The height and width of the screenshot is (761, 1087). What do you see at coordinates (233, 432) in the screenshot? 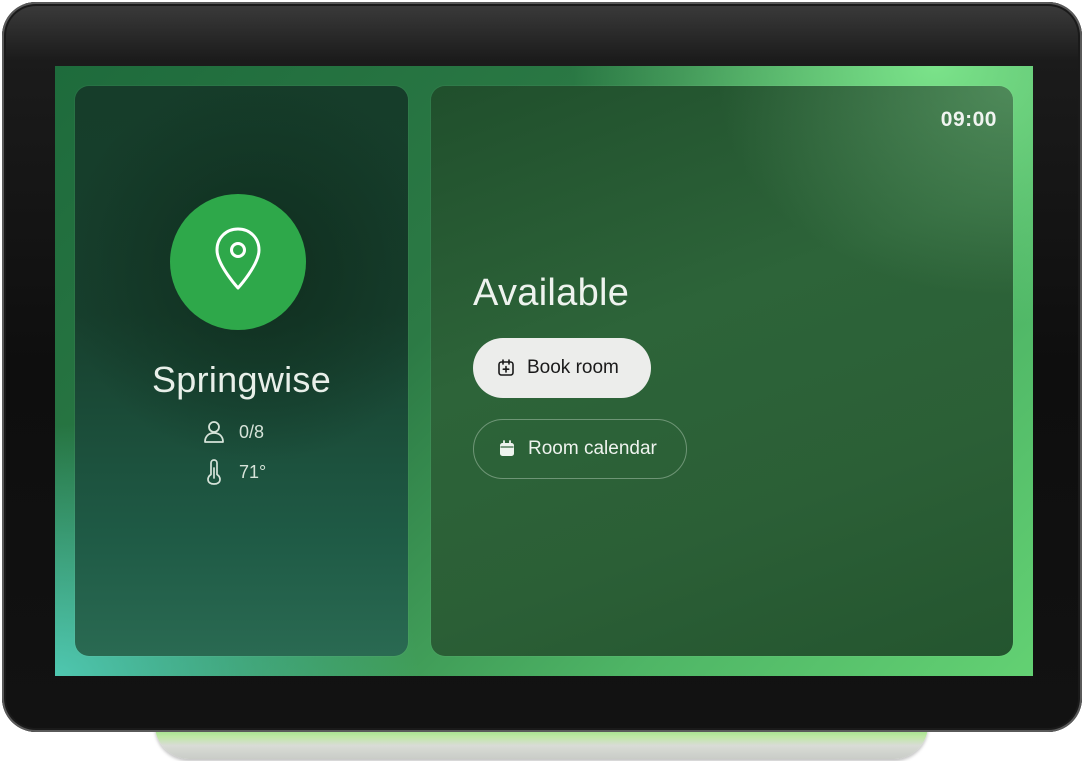
I see `capacity-stat: 0/8` at bounding box center [233, 432].